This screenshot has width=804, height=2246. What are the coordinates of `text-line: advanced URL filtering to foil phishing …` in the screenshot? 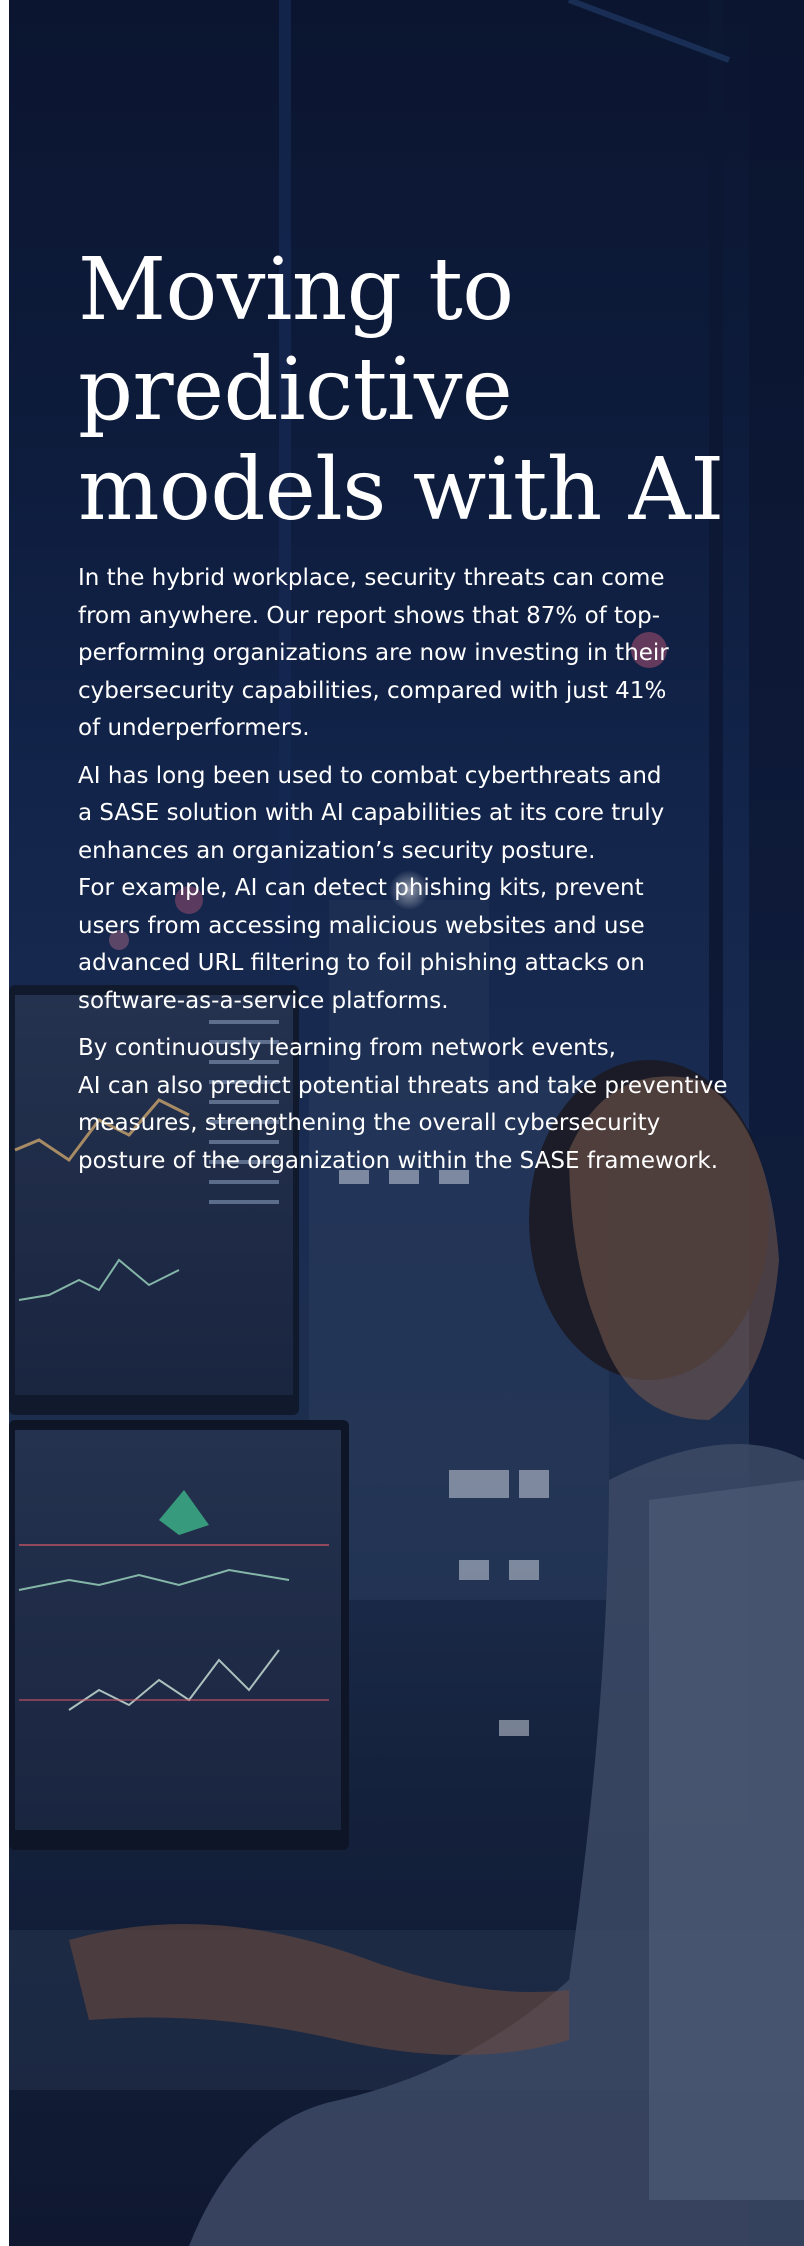 It's located at (361, 963).